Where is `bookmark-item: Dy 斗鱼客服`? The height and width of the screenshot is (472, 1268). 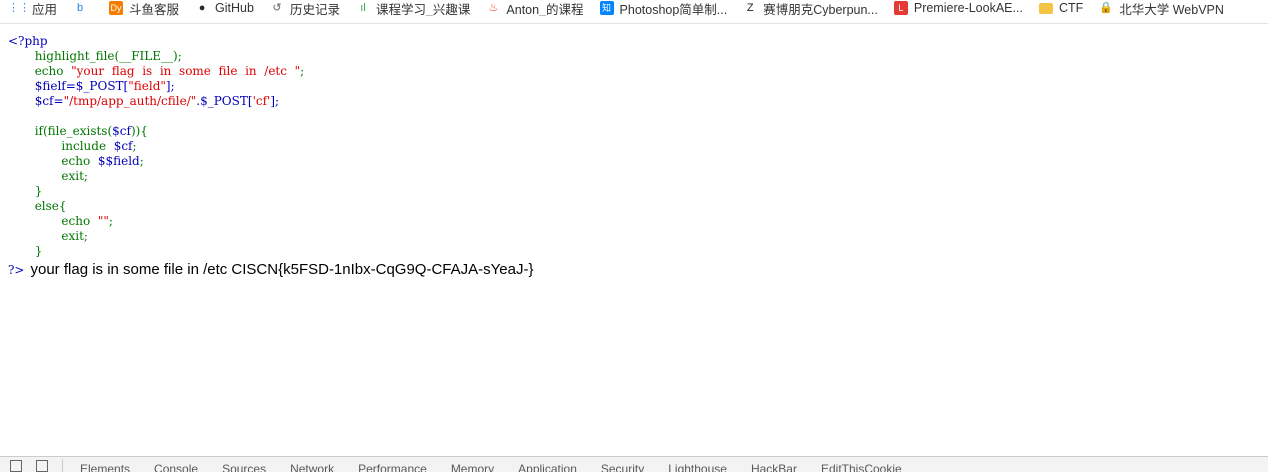
bookmark-item: Dy 斗鱼客服 is located at coordinates (144, 8).